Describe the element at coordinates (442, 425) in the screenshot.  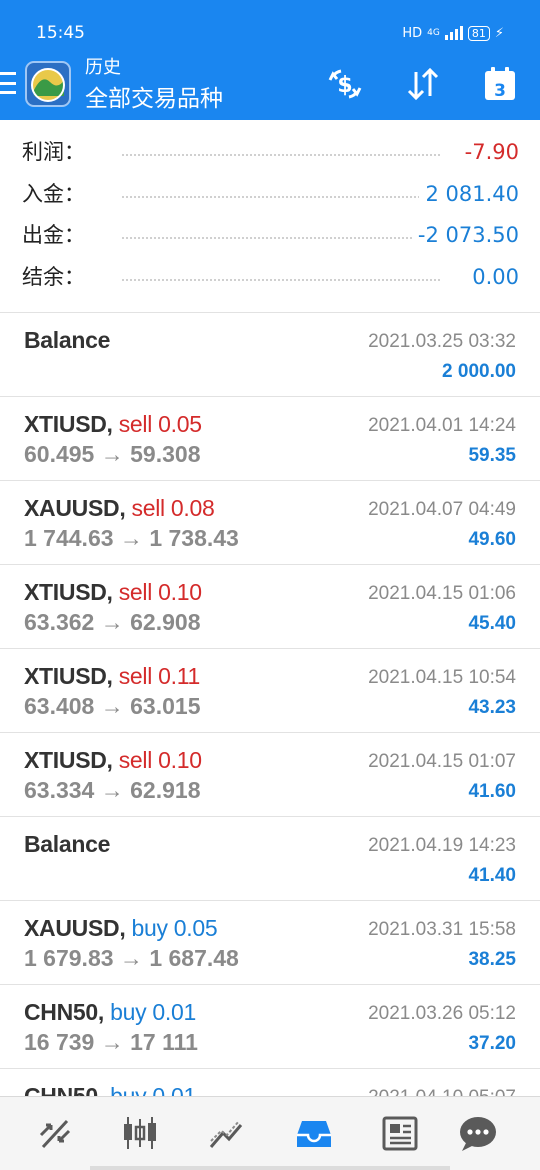
I see `deal-date: 2021.04.01 14:24` at that location.